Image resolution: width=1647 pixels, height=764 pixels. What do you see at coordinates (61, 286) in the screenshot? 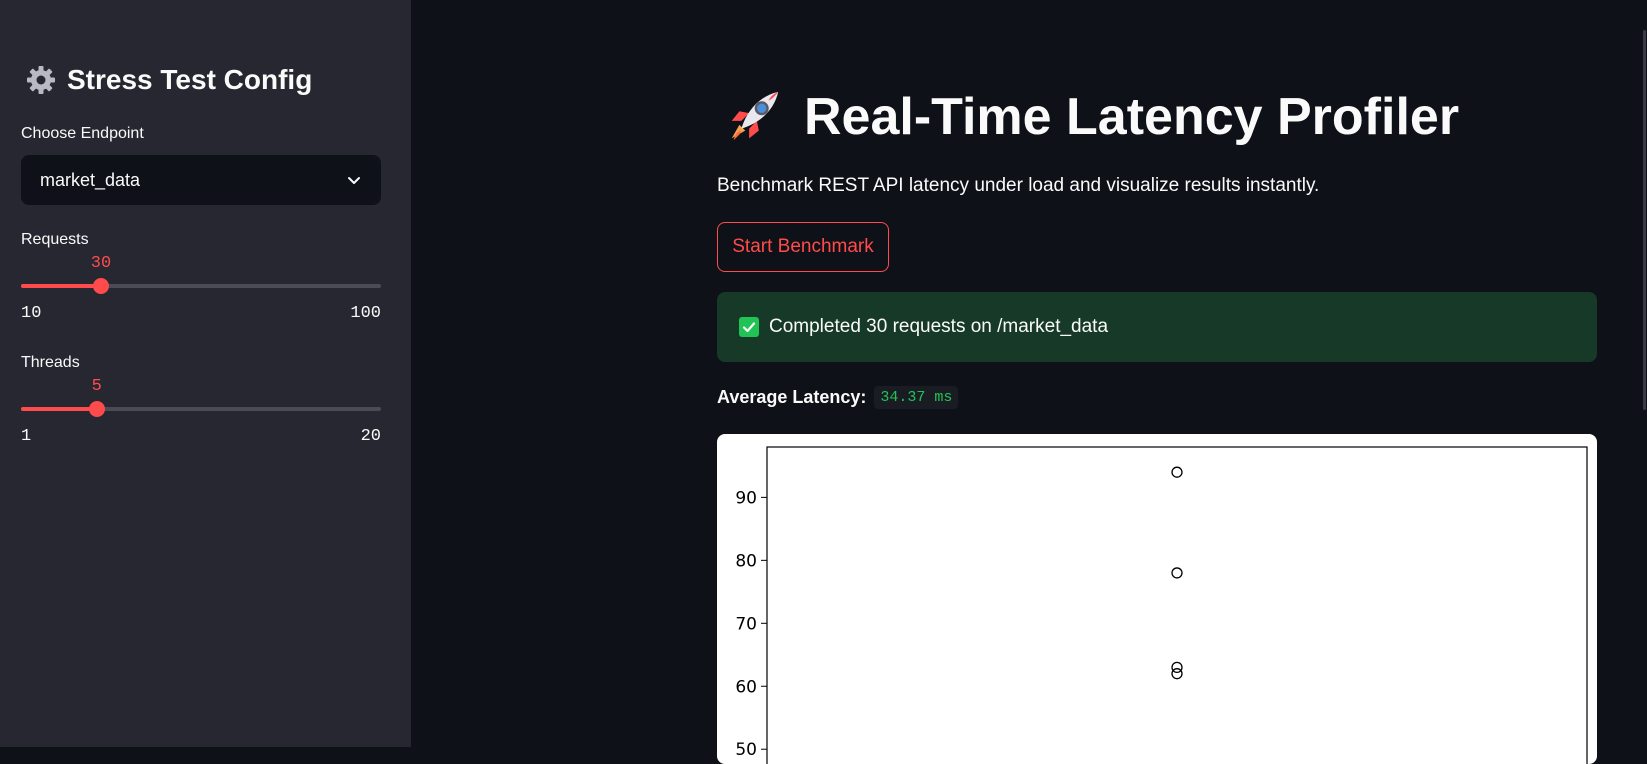
I see `requests-slider-fill` at bounding box center [61, 286].